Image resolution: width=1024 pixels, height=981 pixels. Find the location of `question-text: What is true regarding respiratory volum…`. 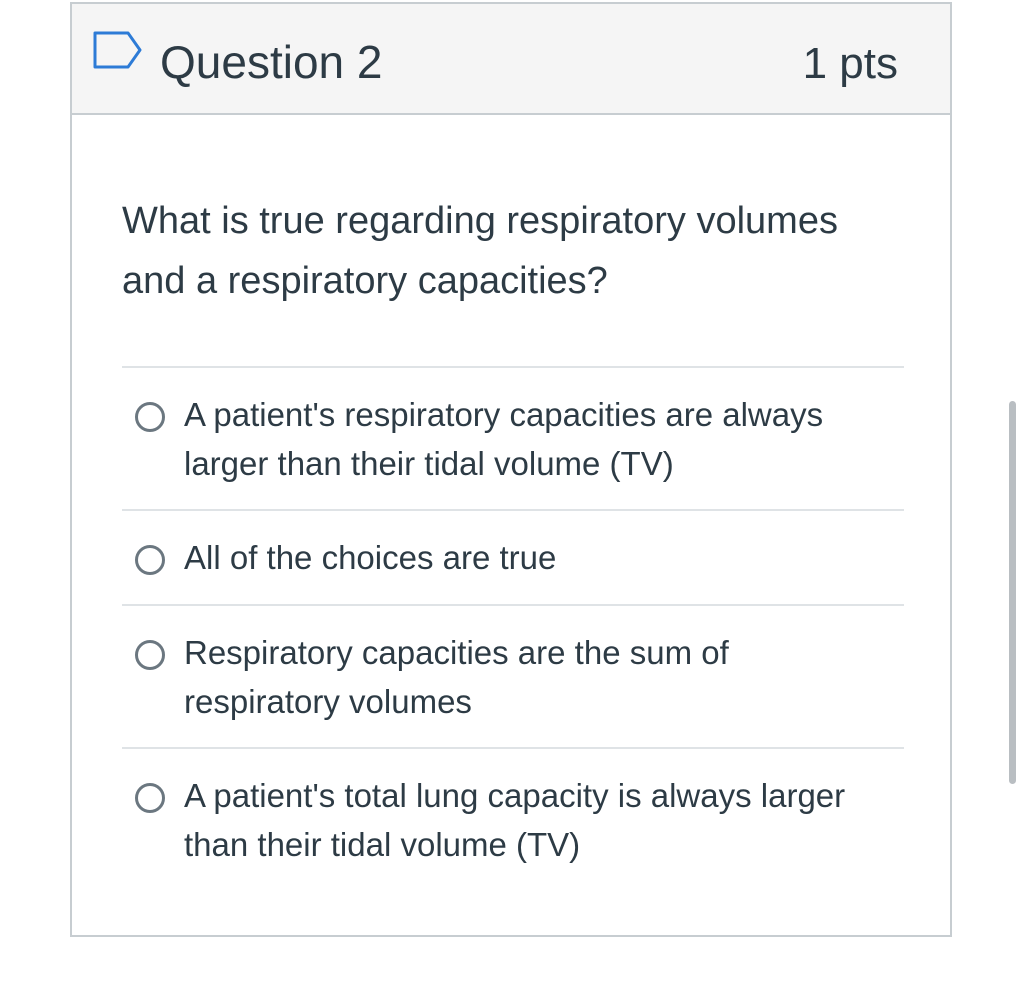

question-text: What is true regarding respiratory volum… is located at coordinates (480, 251).